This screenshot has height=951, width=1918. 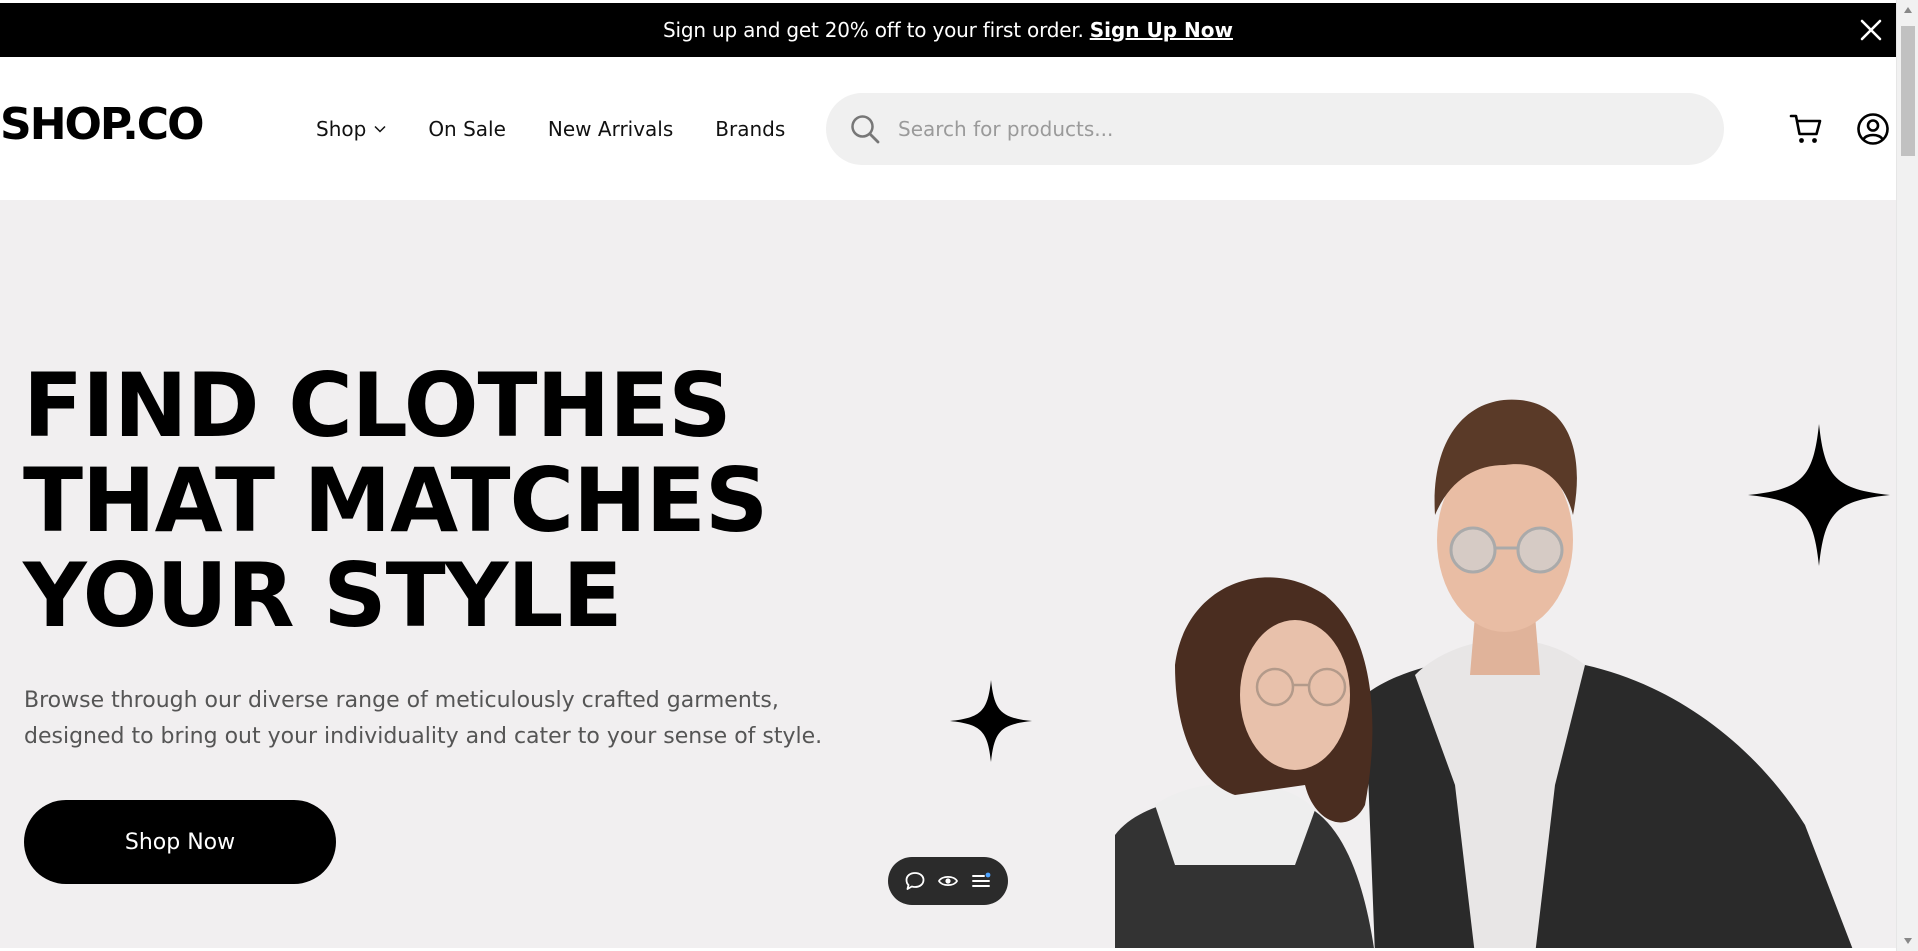 I want to click on search-icon, so click(x=865, y=129).